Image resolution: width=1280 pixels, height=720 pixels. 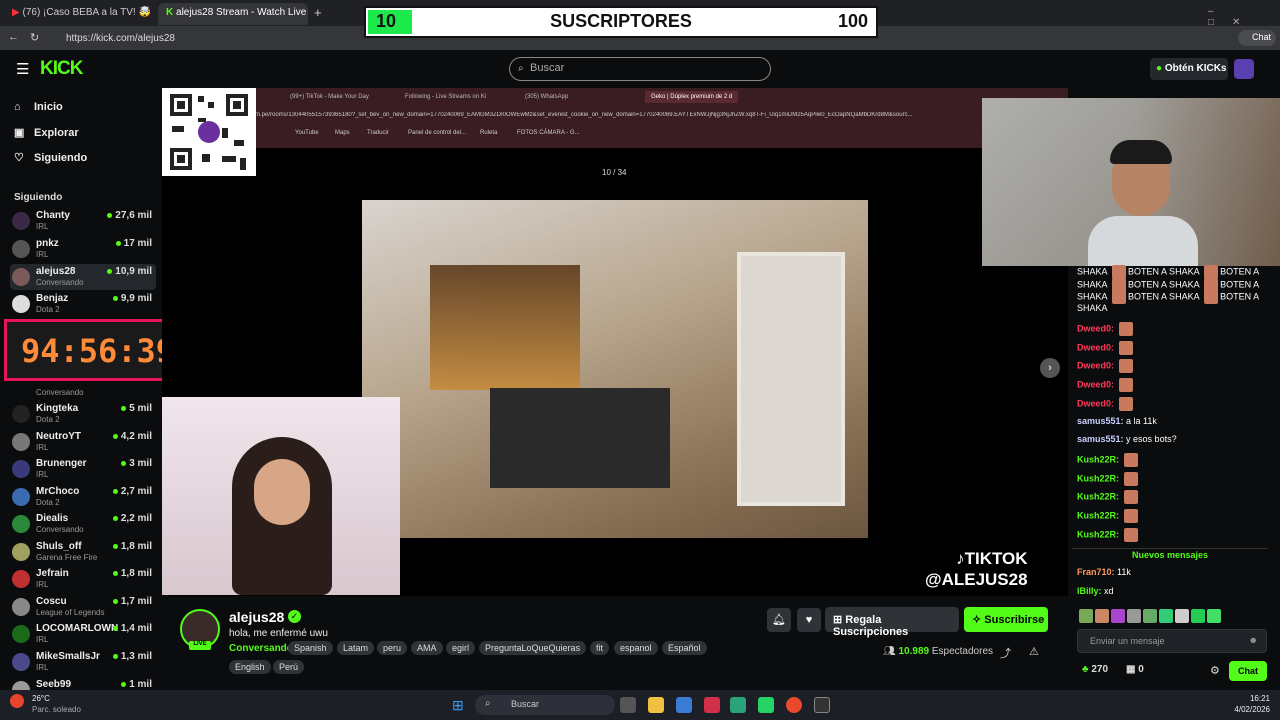 I want to click on next-image-button: ›, so click(x=1050, y=368).